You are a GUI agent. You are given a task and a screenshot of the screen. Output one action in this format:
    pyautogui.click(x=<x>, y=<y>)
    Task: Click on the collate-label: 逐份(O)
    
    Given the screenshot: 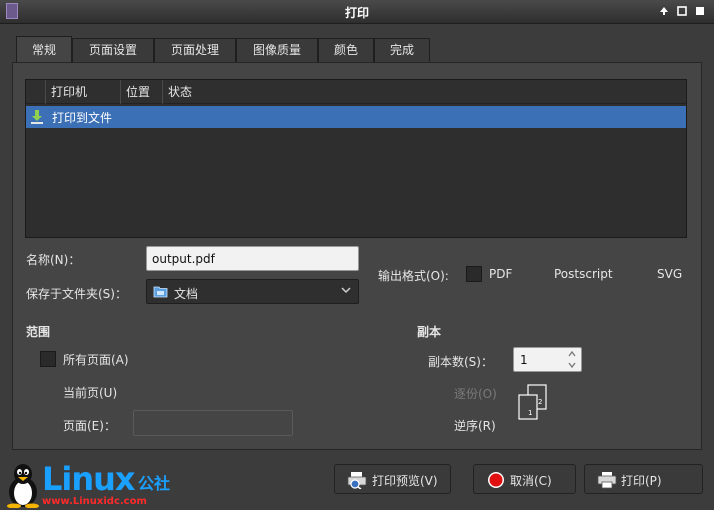 What is the action you would take?
    pyautogui.click(x=475, y=393)
    